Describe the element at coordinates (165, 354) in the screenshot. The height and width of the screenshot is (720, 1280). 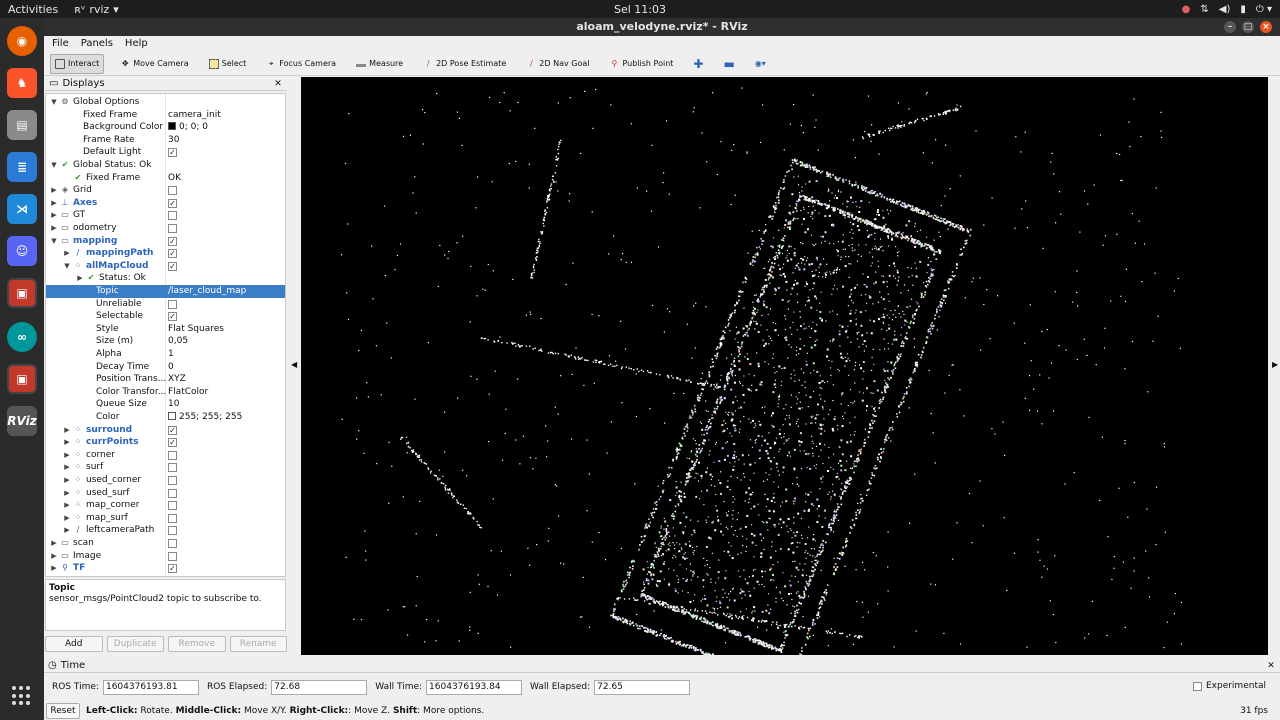
I see `display-row: Alpha 1` at that location.